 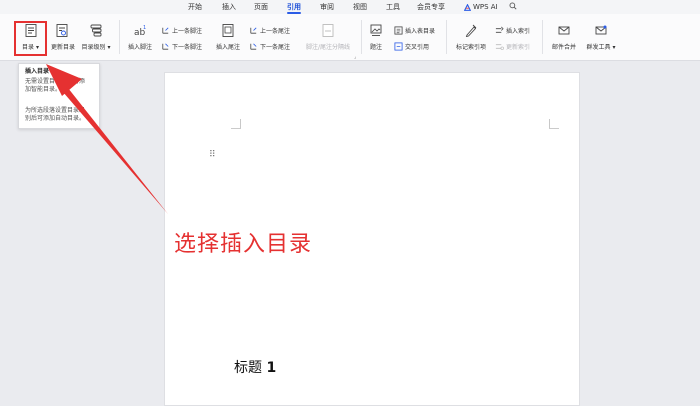 What do you see at coordinates (243, 244) in the screenshot?
I see `annotation-caption: 选择插入目录` at bounding box center [243, 244].